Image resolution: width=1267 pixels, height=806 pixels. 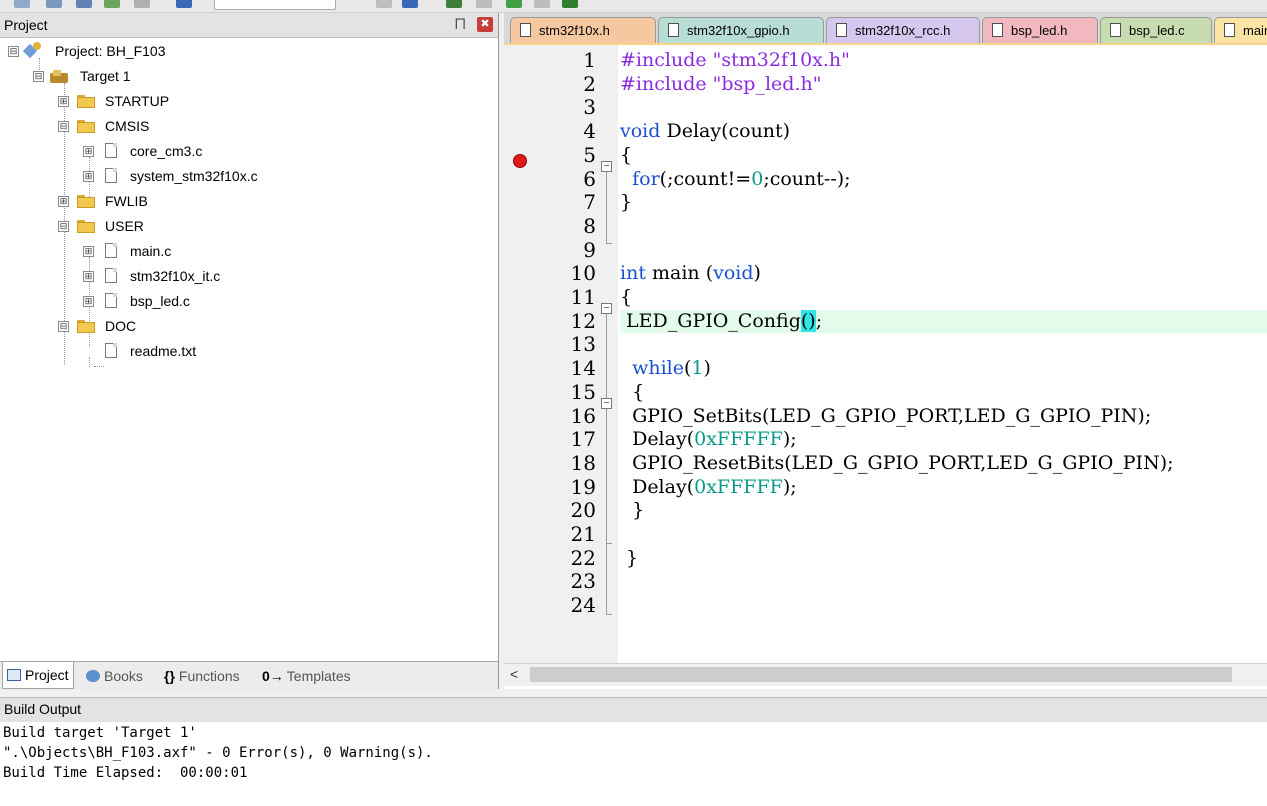 What do you see at coordinates (589, 178) in the screenshot?
I see `line-number: 6` at bounding box center [589, 178].